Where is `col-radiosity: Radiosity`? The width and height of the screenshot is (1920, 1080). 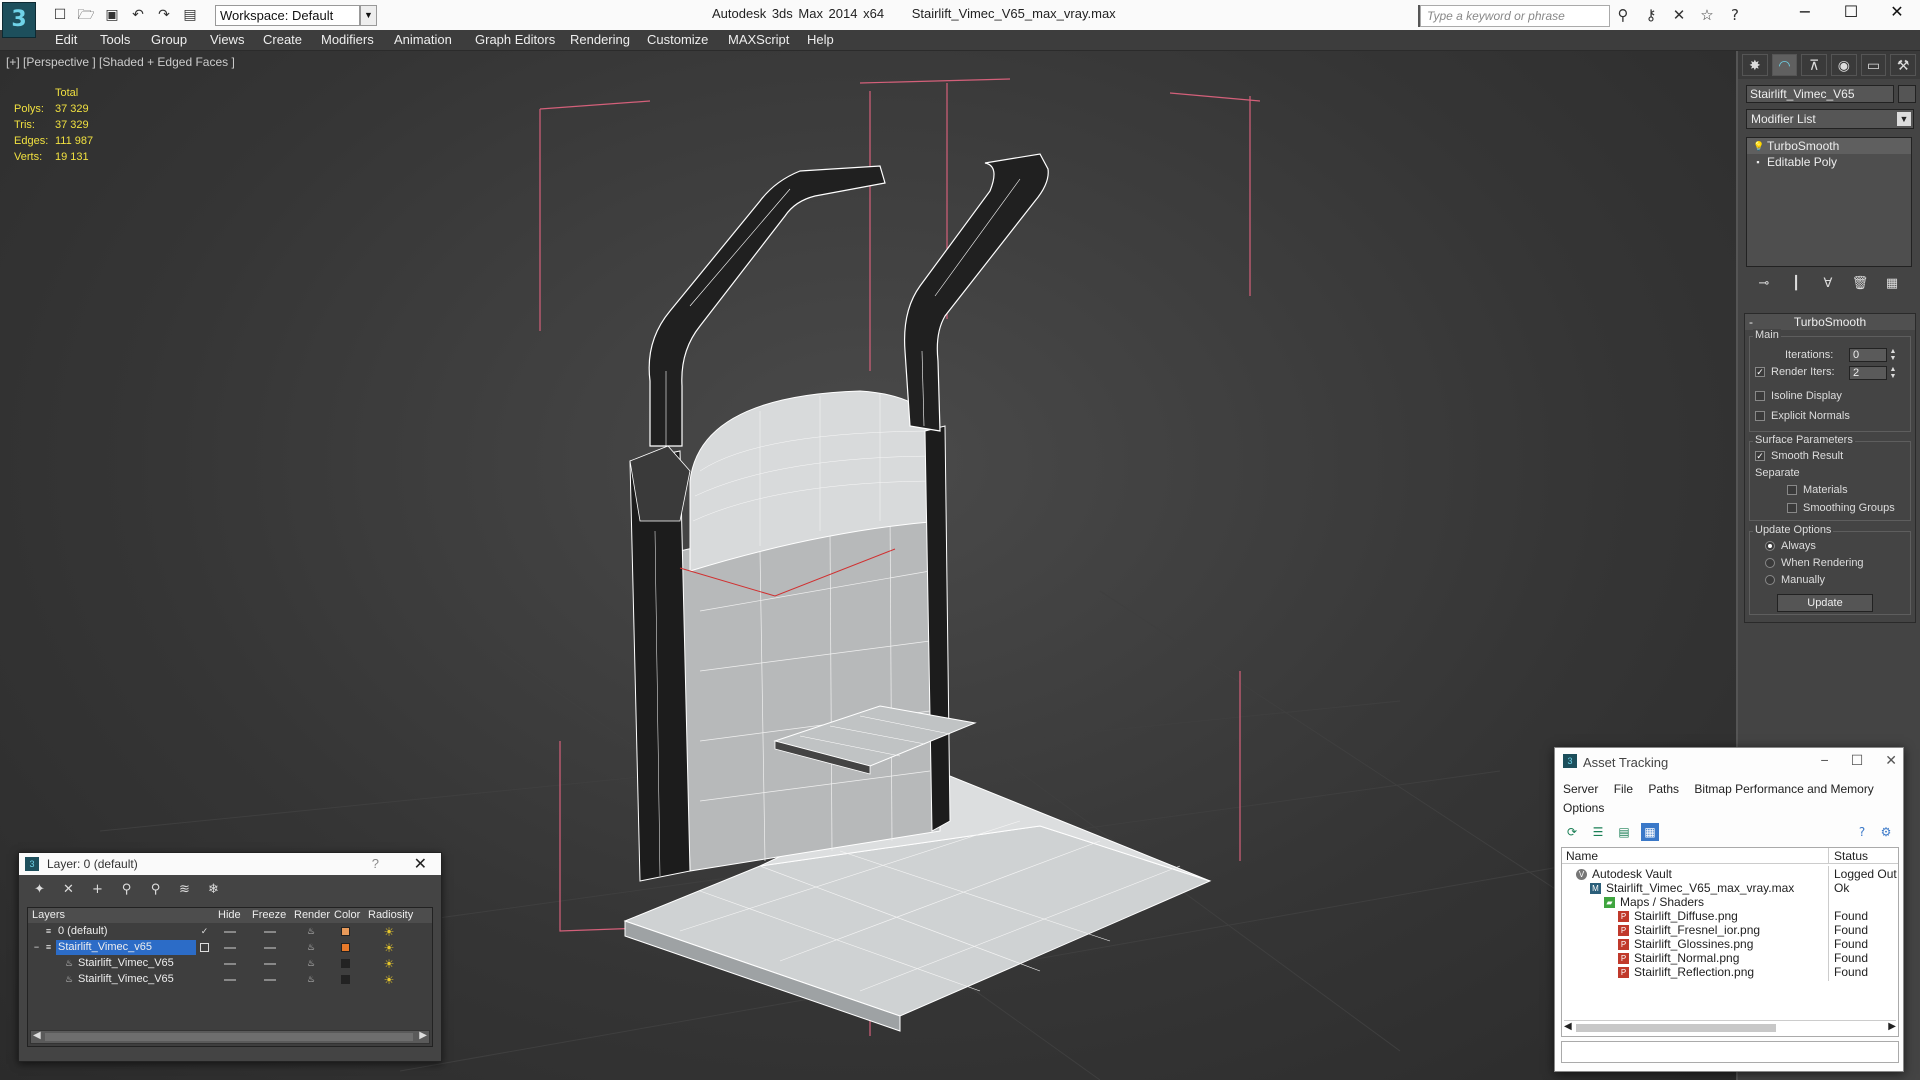 col-radiosity: Radiosity is located at coordinates (390, 915).